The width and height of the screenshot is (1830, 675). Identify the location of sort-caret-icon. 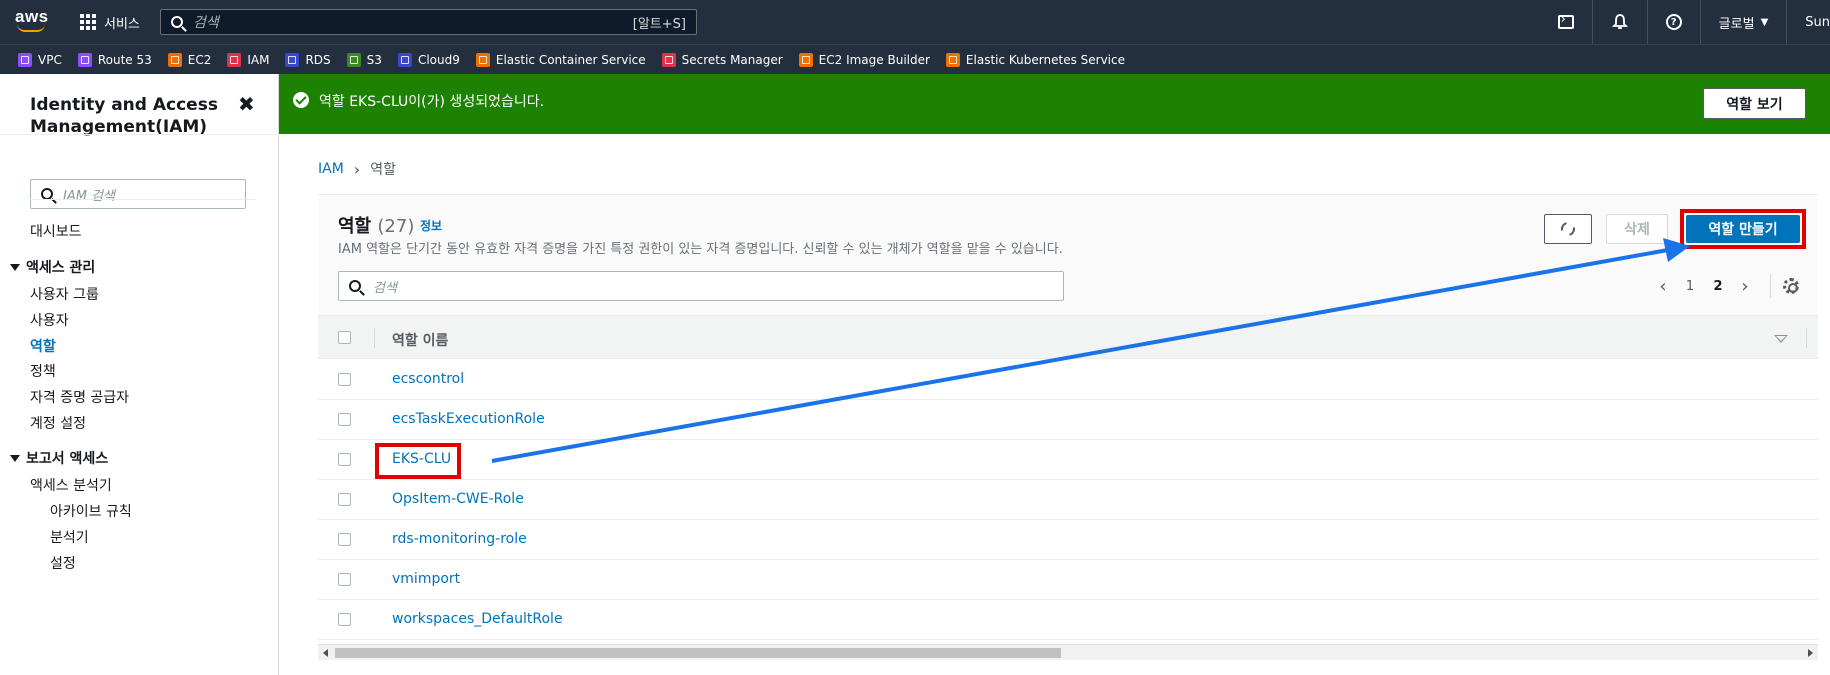
(1781, 339).